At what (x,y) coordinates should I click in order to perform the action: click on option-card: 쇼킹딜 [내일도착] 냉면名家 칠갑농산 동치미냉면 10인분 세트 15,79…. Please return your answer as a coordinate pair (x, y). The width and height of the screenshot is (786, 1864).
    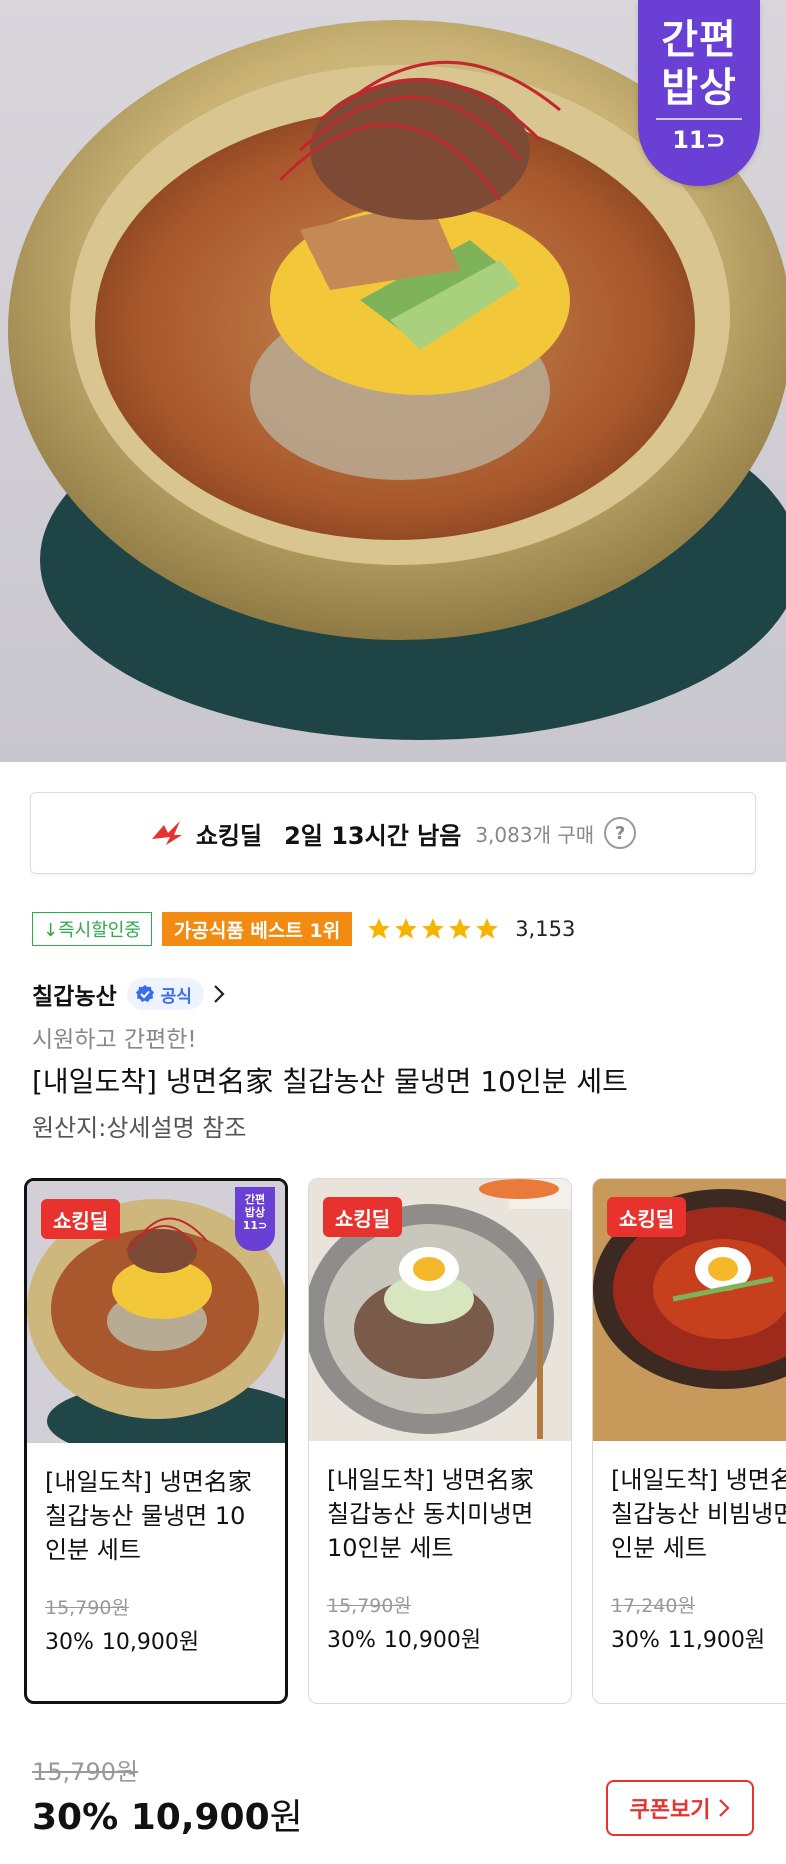
    Looking at the image, I should click on (440, 1441).